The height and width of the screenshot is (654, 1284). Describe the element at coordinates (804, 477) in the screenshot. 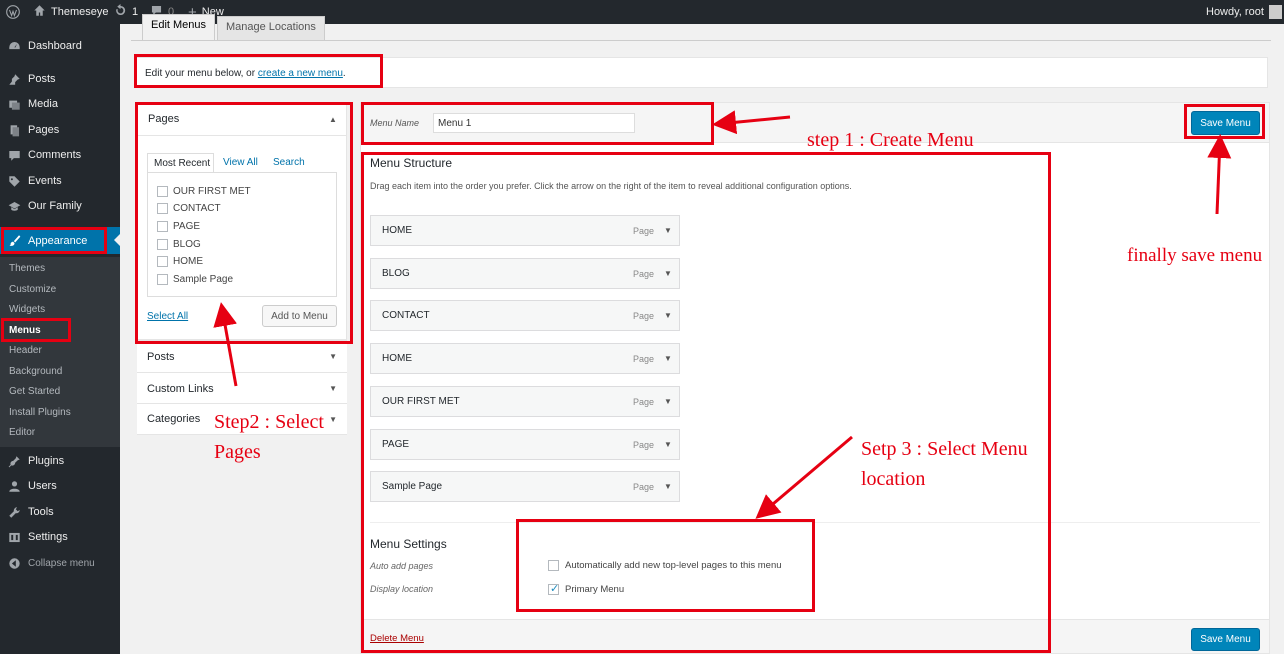

I see `arrow-step3` at that location.